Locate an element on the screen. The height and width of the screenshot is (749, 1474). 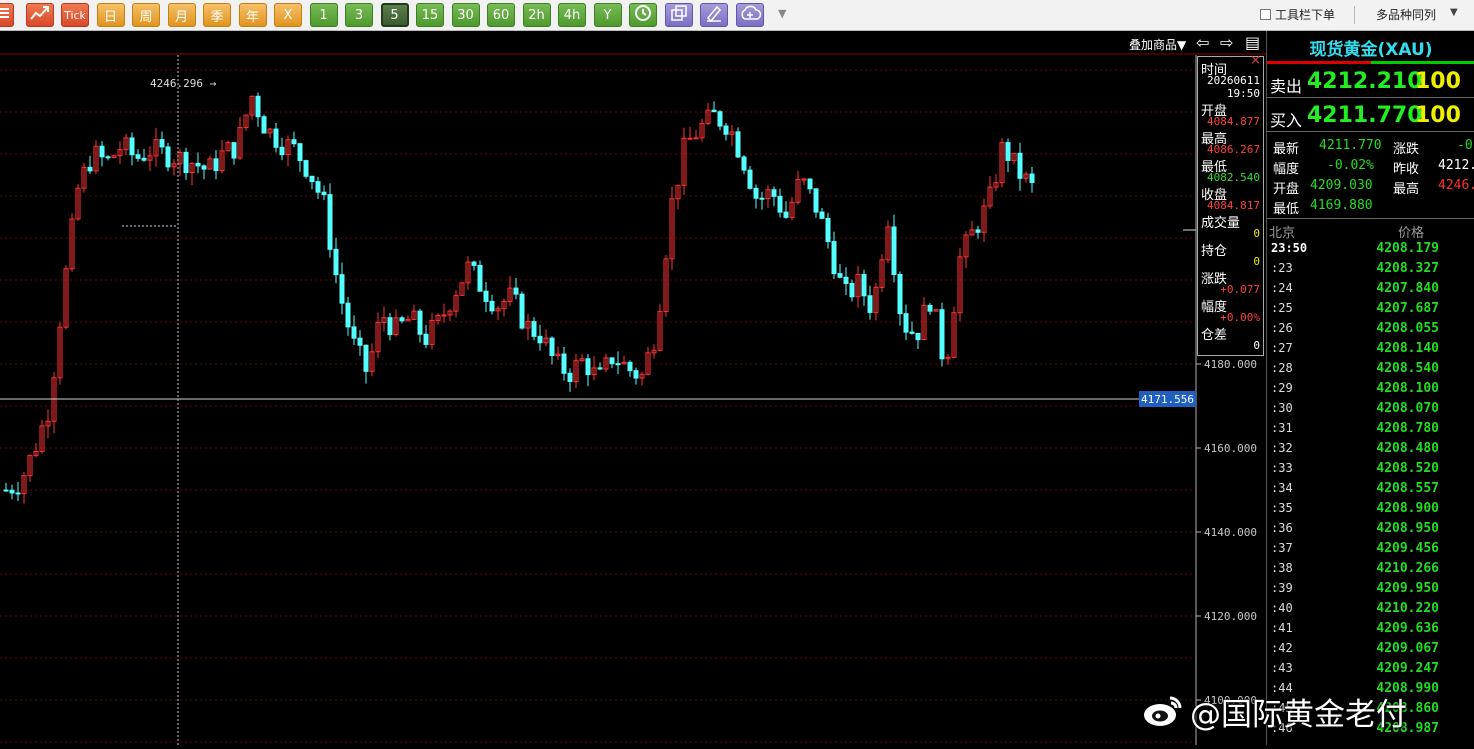
arrow-left-icon: ⇦ is located at coordinates (1202, 42).